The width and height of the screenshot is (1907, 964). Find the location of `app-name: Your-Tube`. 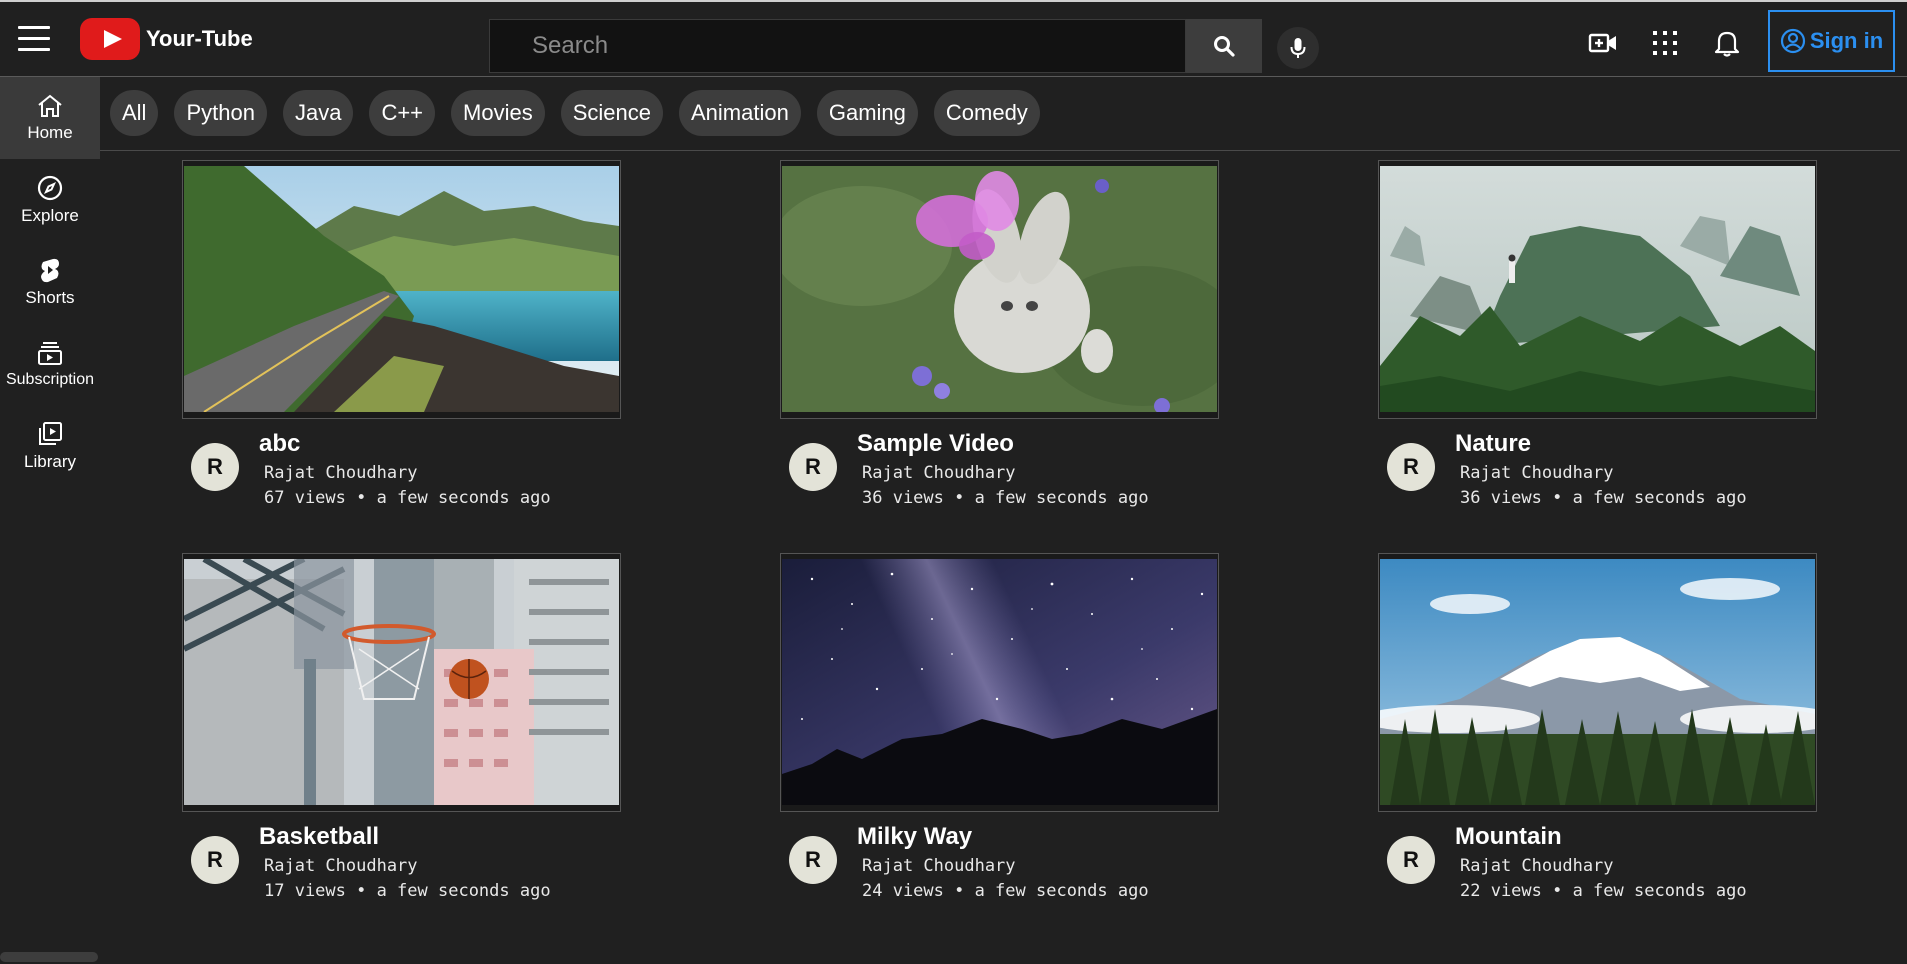

app-name: Your-Tube is located at coordinates (199, 38).